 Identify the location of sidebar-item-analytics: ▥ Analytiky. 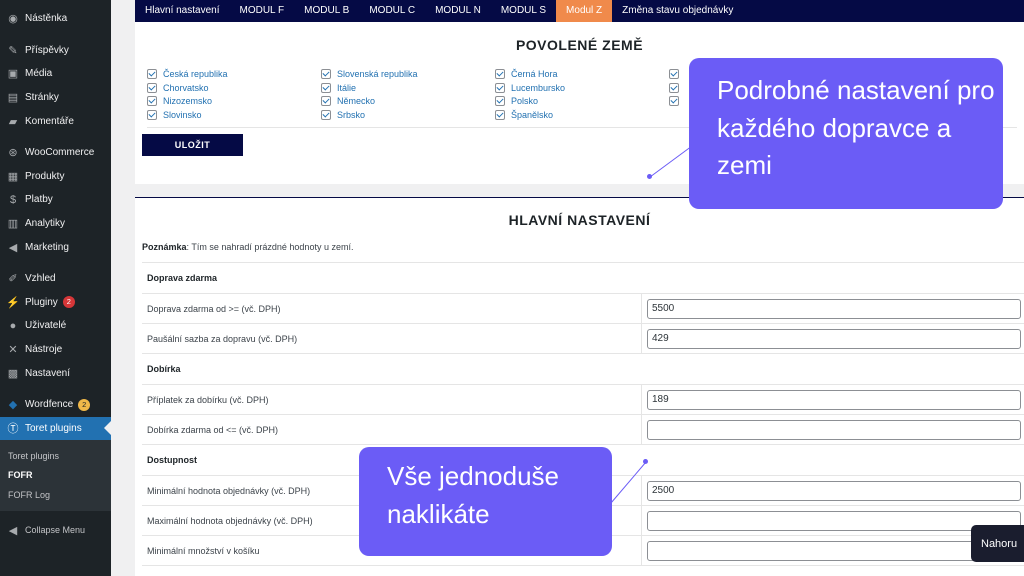
(55, 224).